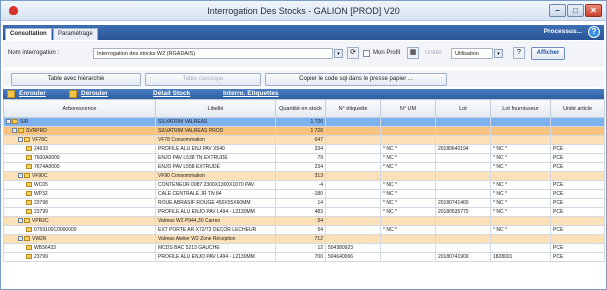 The image size is (607, 290). Describe the element at coordinates (300, 131) in the screenshot. I see `qty-cell: 1 726` at that location.